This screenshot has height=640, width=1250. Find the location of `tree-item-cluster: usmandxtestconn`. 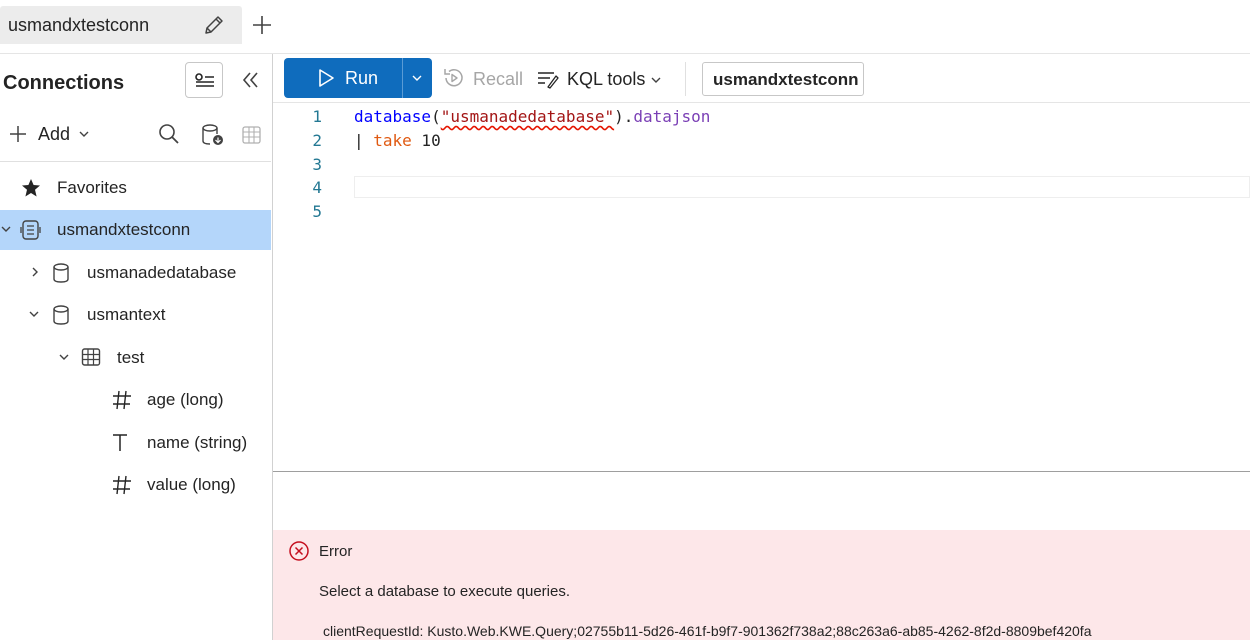

tree-item-cluster: usmandxtestconn is located at coordinates (135, 230).